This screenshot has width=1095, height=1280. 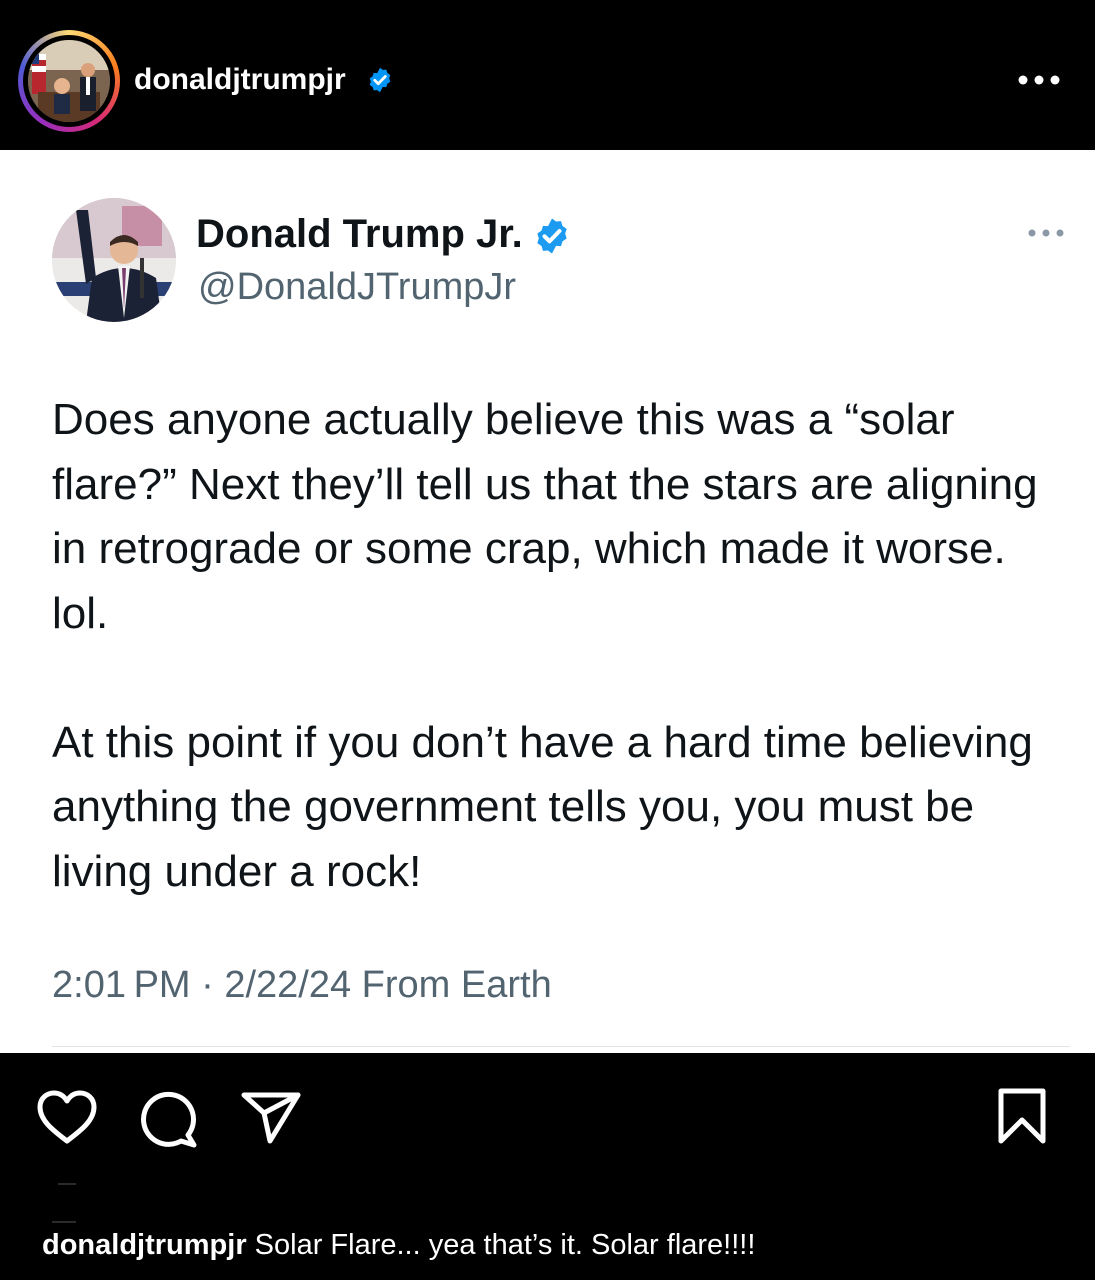 I want to click on tweet-handle: @DonaldJTrumpJr, so click(x=357, y=287).